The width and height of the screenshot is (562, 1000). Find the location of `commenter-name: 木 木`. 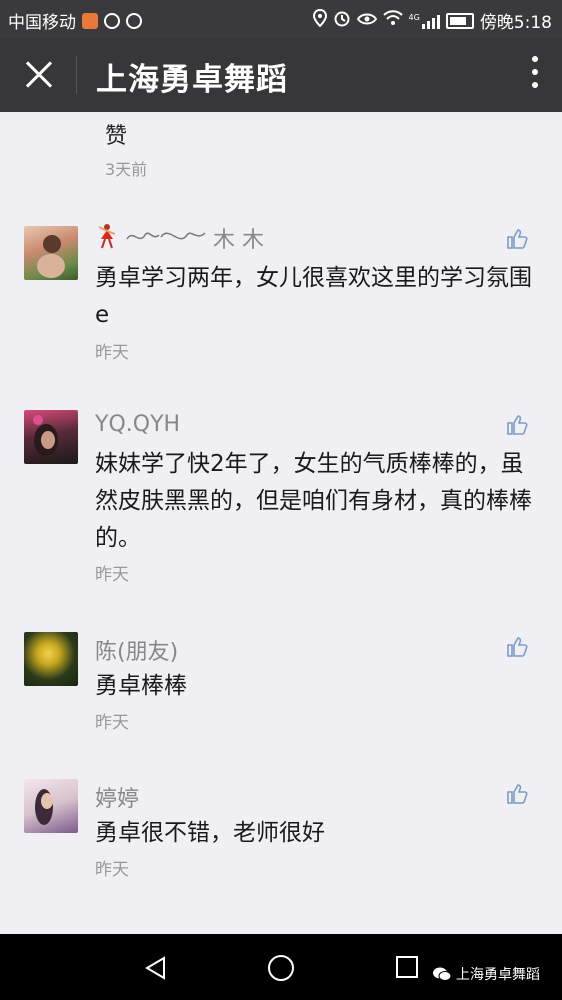

commenter-name: 木 木 is located at coordinates (238, 240).